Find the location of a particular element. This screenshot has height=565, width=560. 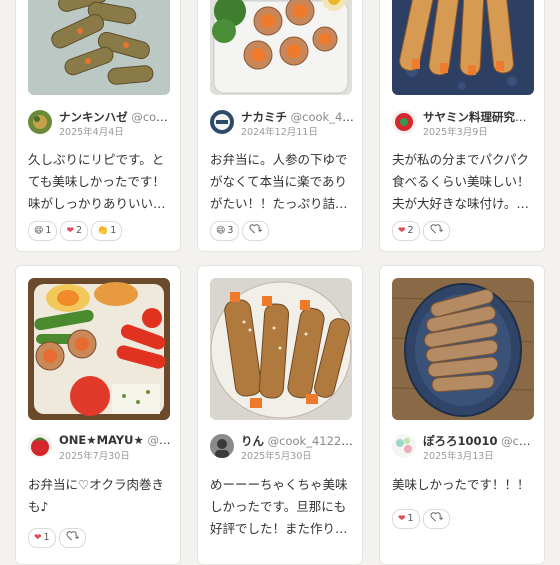

reaction-bar: 😄 3 is located at coordinates (282, 231).